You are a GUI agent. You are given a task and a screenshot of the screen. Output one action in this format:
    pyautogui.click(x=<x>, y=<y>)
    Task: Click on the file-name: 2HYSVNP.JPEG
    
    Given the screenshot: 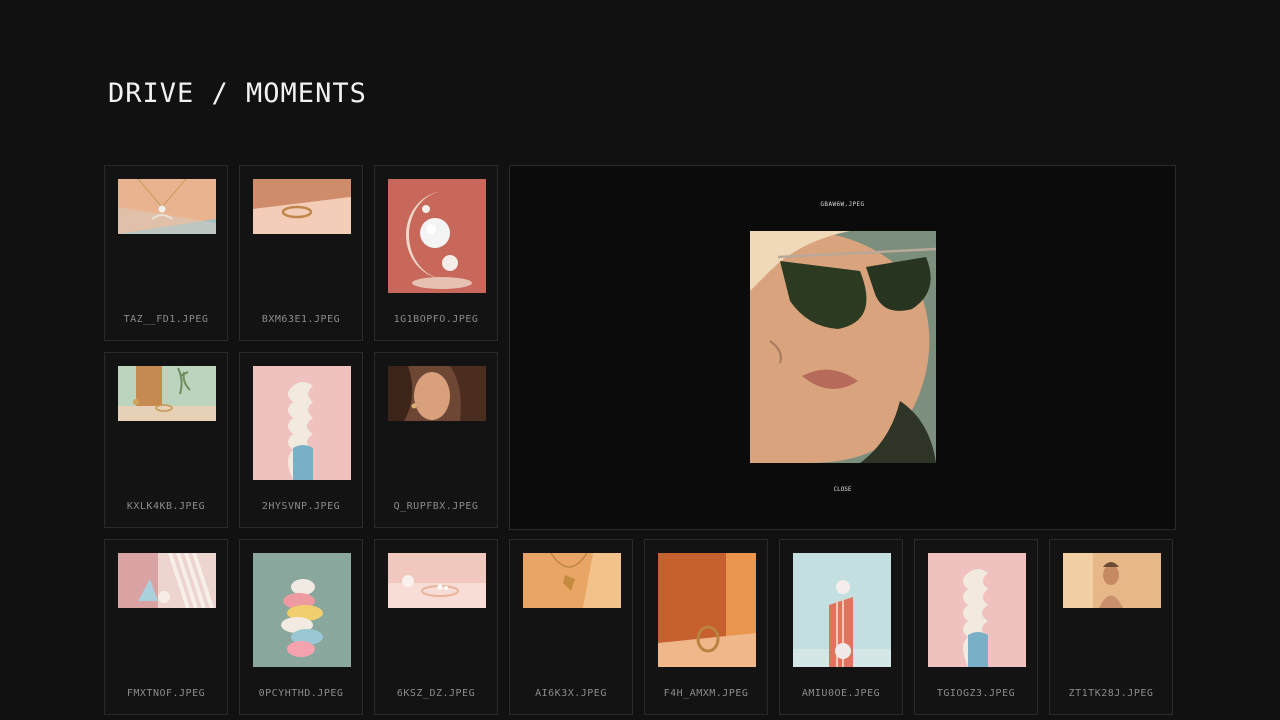 What is the action you would take?
    pyautogui.click(x=301, y=506)
    